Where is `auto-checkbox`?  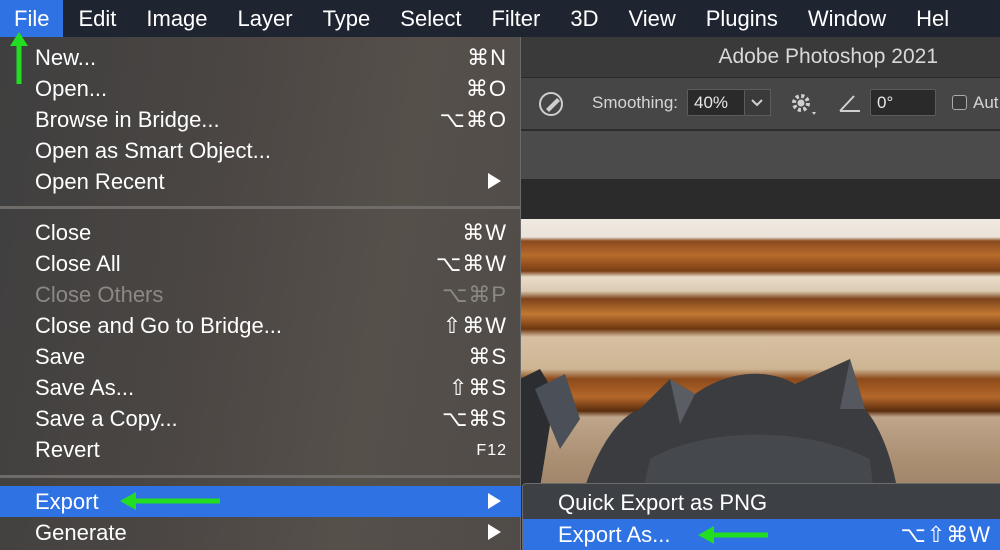 auto-checkbox is located at coordinates (959, 102).